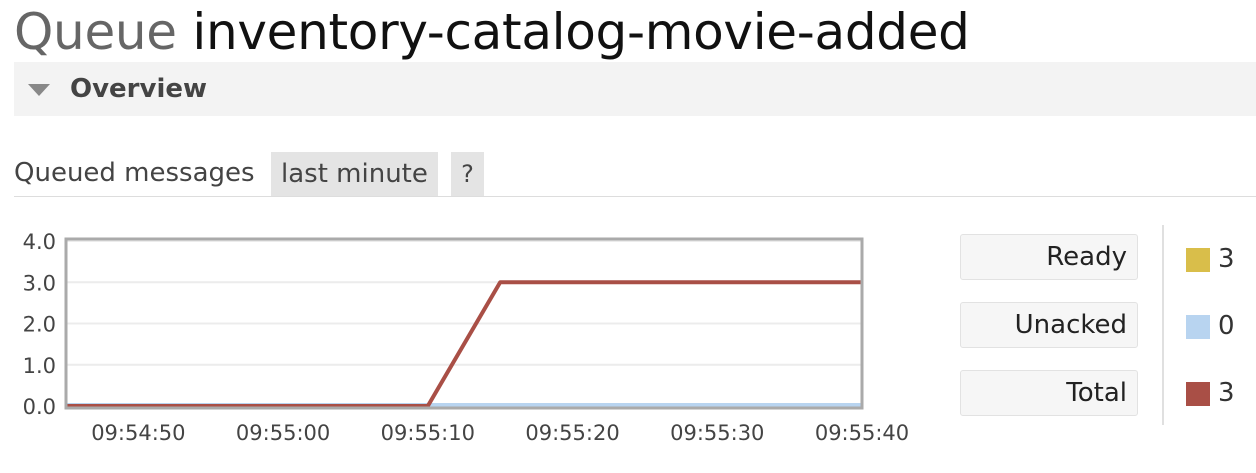 Image resolution: width=1256 pixels, height=473 pixels. I want to click on ready-count: 3, so click(1226, 259).